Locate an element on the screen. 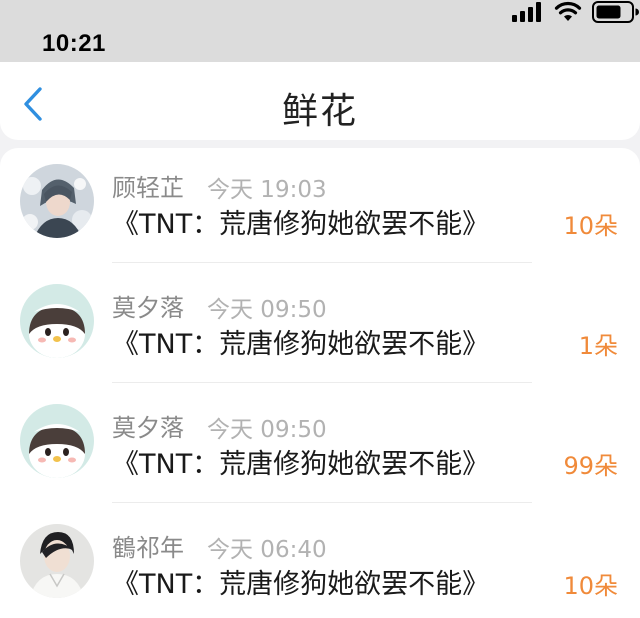 The width and height of the screenshot is (640, 618). status-time: 10:21 is located at coordinates (74, 43).